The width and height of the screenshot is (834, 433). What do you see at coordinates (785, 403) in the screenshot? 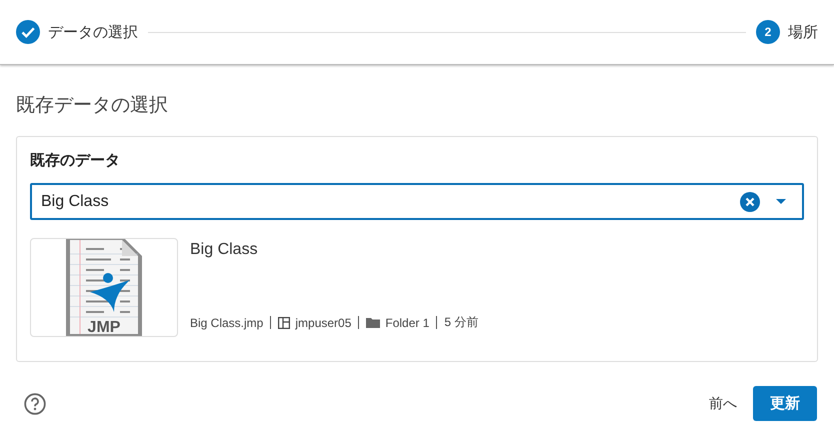
I see `update-button: 更新` at bounding box center [785, 403].